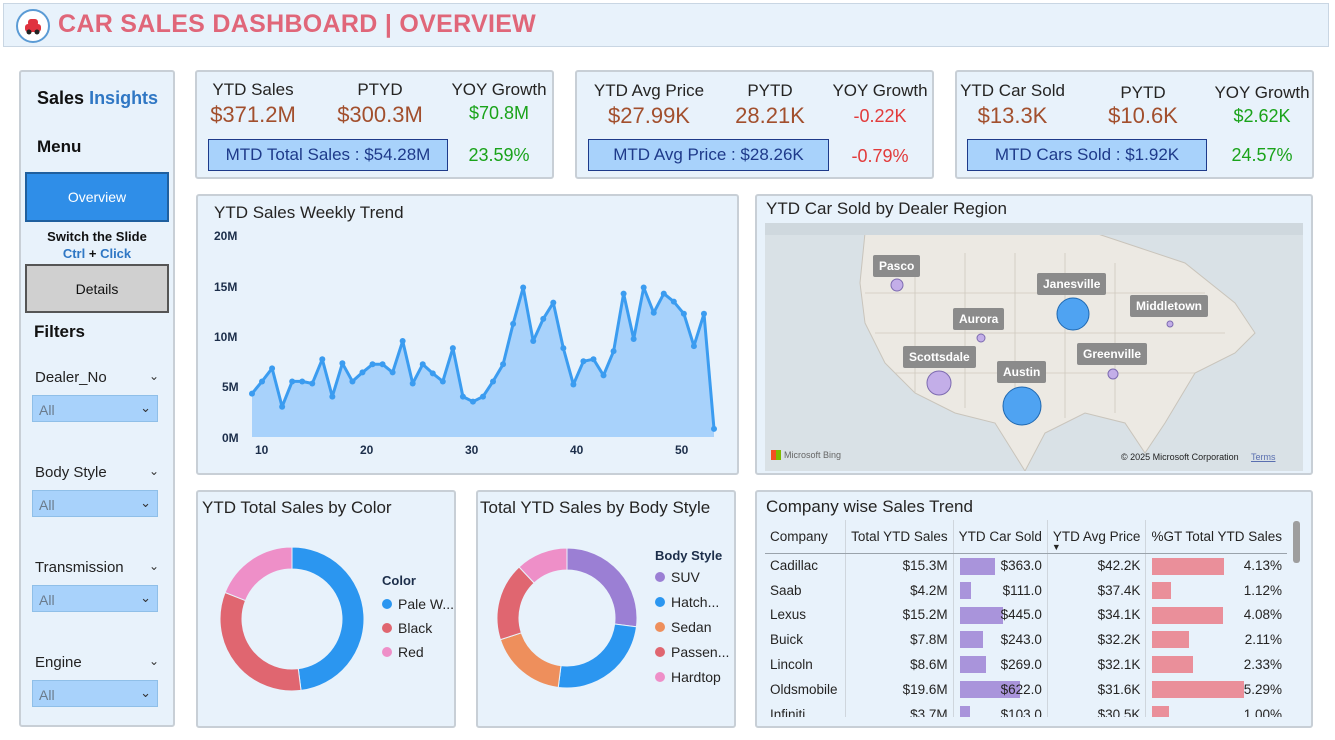  What do you see at coordinates (1026, 689) in the screenshot?
I see `table-row: Oldsmobile $19.6M $622.0 $31.6K 5.29%` at bounding box center [1026, 689].